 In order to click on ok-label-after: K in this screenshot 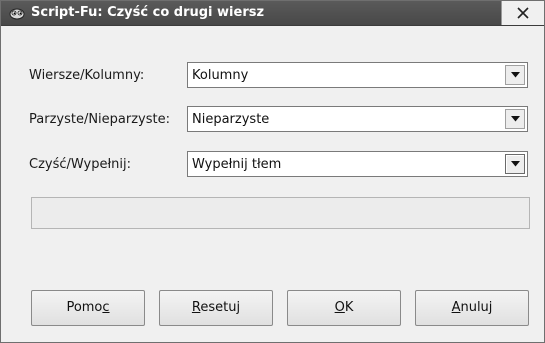, I will do `click(349, 307)`.